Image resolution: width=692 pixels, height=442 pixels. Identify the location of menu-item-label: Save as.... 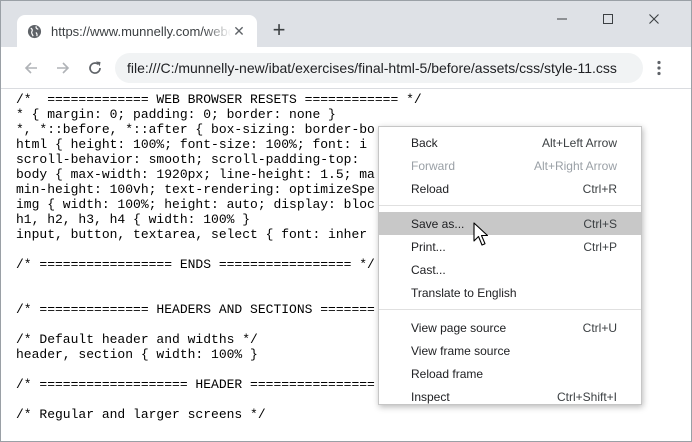
(438, 223).